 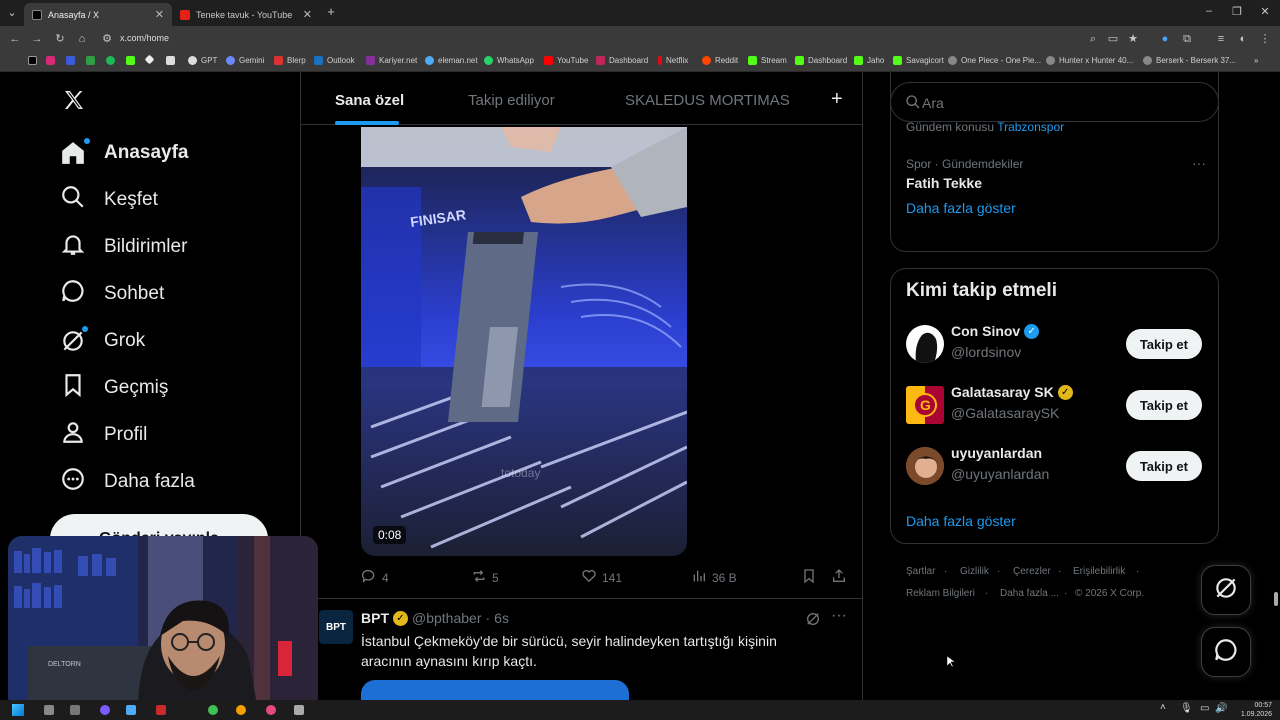 What do you see at coordinates (920, 571) in the screenshot?
I see `footer-terms: Şartlar` at bounding box center [920, 571].